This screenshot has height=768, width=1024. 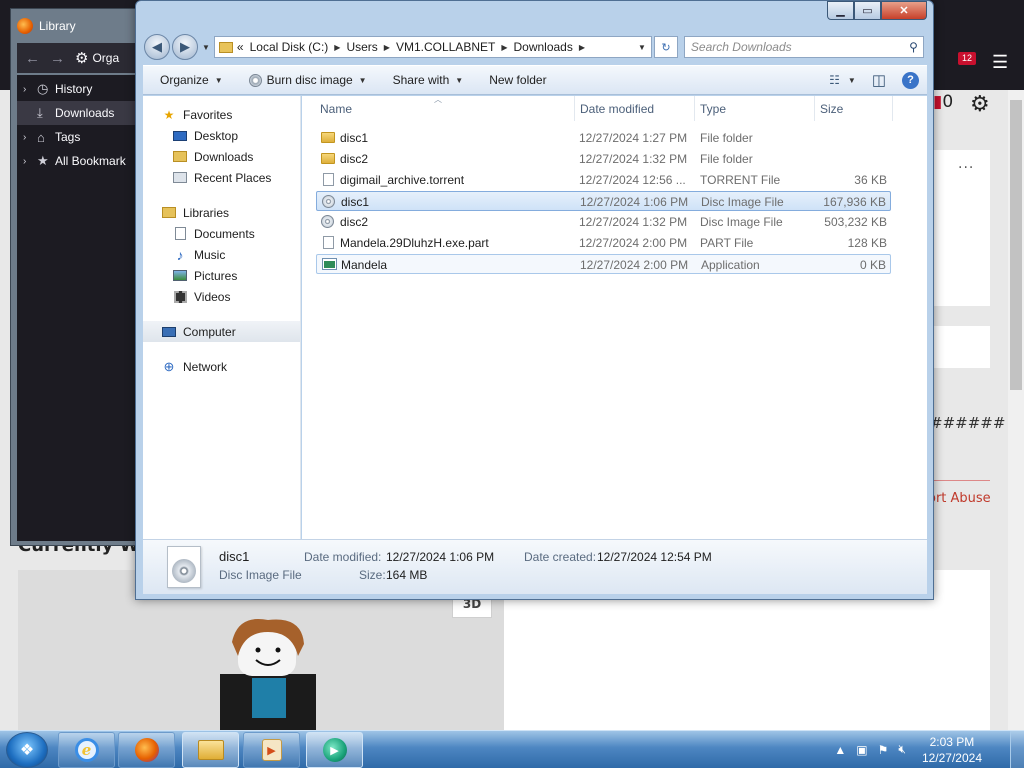 What do you see at coordinates (617, 109) in the screenshot?
I see `column-header-date: Date modified` at bounding box center [617, 109].